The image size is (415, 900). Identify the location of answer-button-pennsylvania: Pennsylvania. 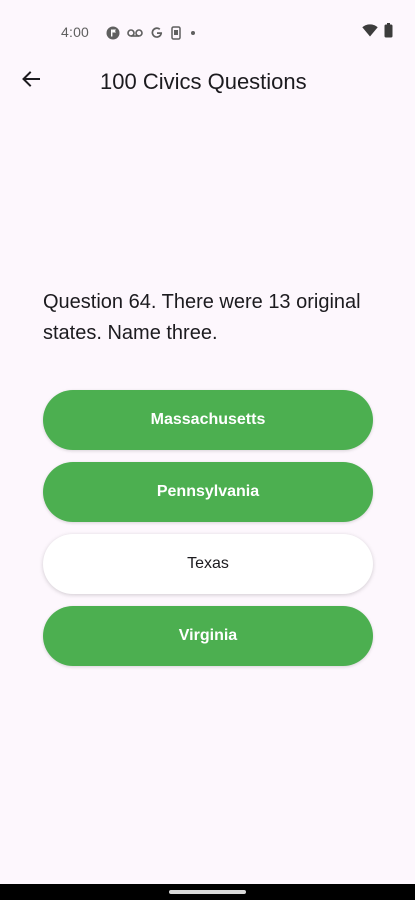
(208, 492).